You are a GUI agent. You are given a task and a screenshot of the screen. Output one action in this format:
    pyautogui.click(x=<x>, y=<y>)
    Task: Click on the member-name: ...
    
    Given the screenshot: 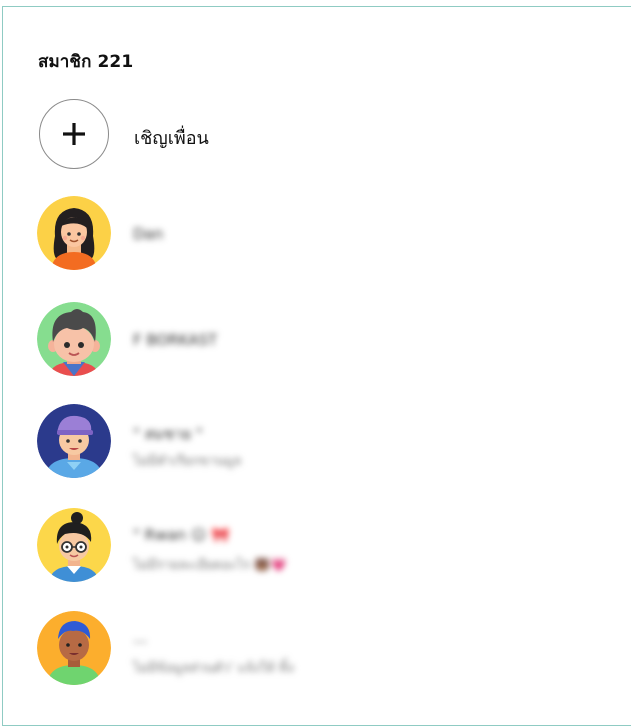 What is the action you would take?
    pyautogui.click(x=140, y=638)
    